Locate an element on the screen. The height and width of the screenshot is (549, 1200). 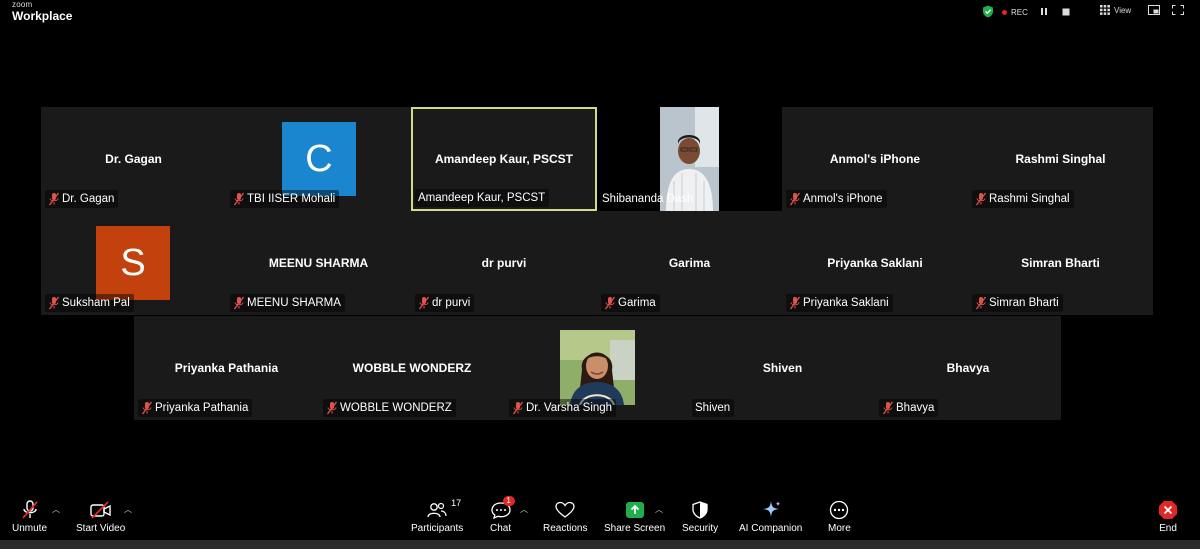
avatar: C is located at coordinates (319, 159).